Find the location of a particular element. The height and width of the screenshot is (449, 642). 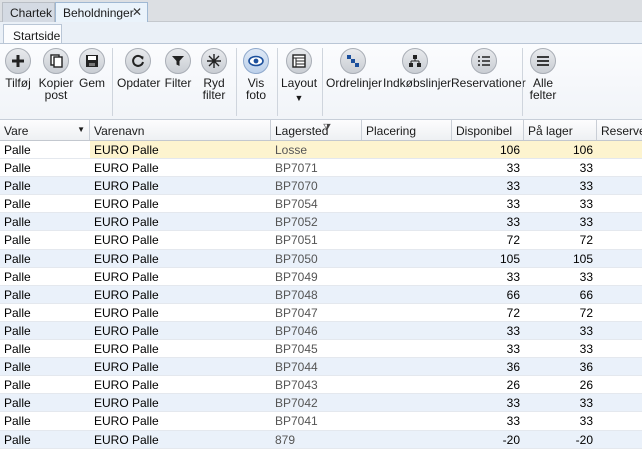

cell-lagersted: BP7070 is located at coordinates (316, 185).